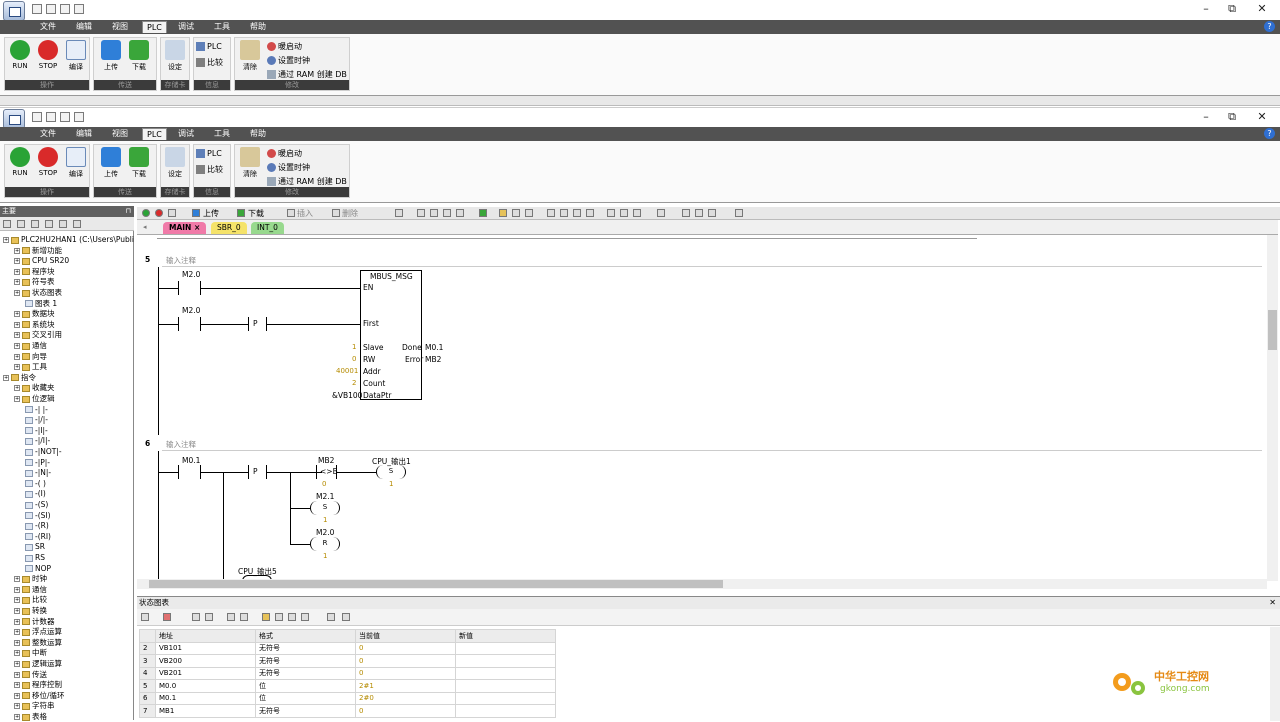 The width and height of the screenshot is (1280, 722). What do you see at coordinates (186, 26) in the screenshot?
I see `menu-debug: 调试` at bounding box center [186, 26].